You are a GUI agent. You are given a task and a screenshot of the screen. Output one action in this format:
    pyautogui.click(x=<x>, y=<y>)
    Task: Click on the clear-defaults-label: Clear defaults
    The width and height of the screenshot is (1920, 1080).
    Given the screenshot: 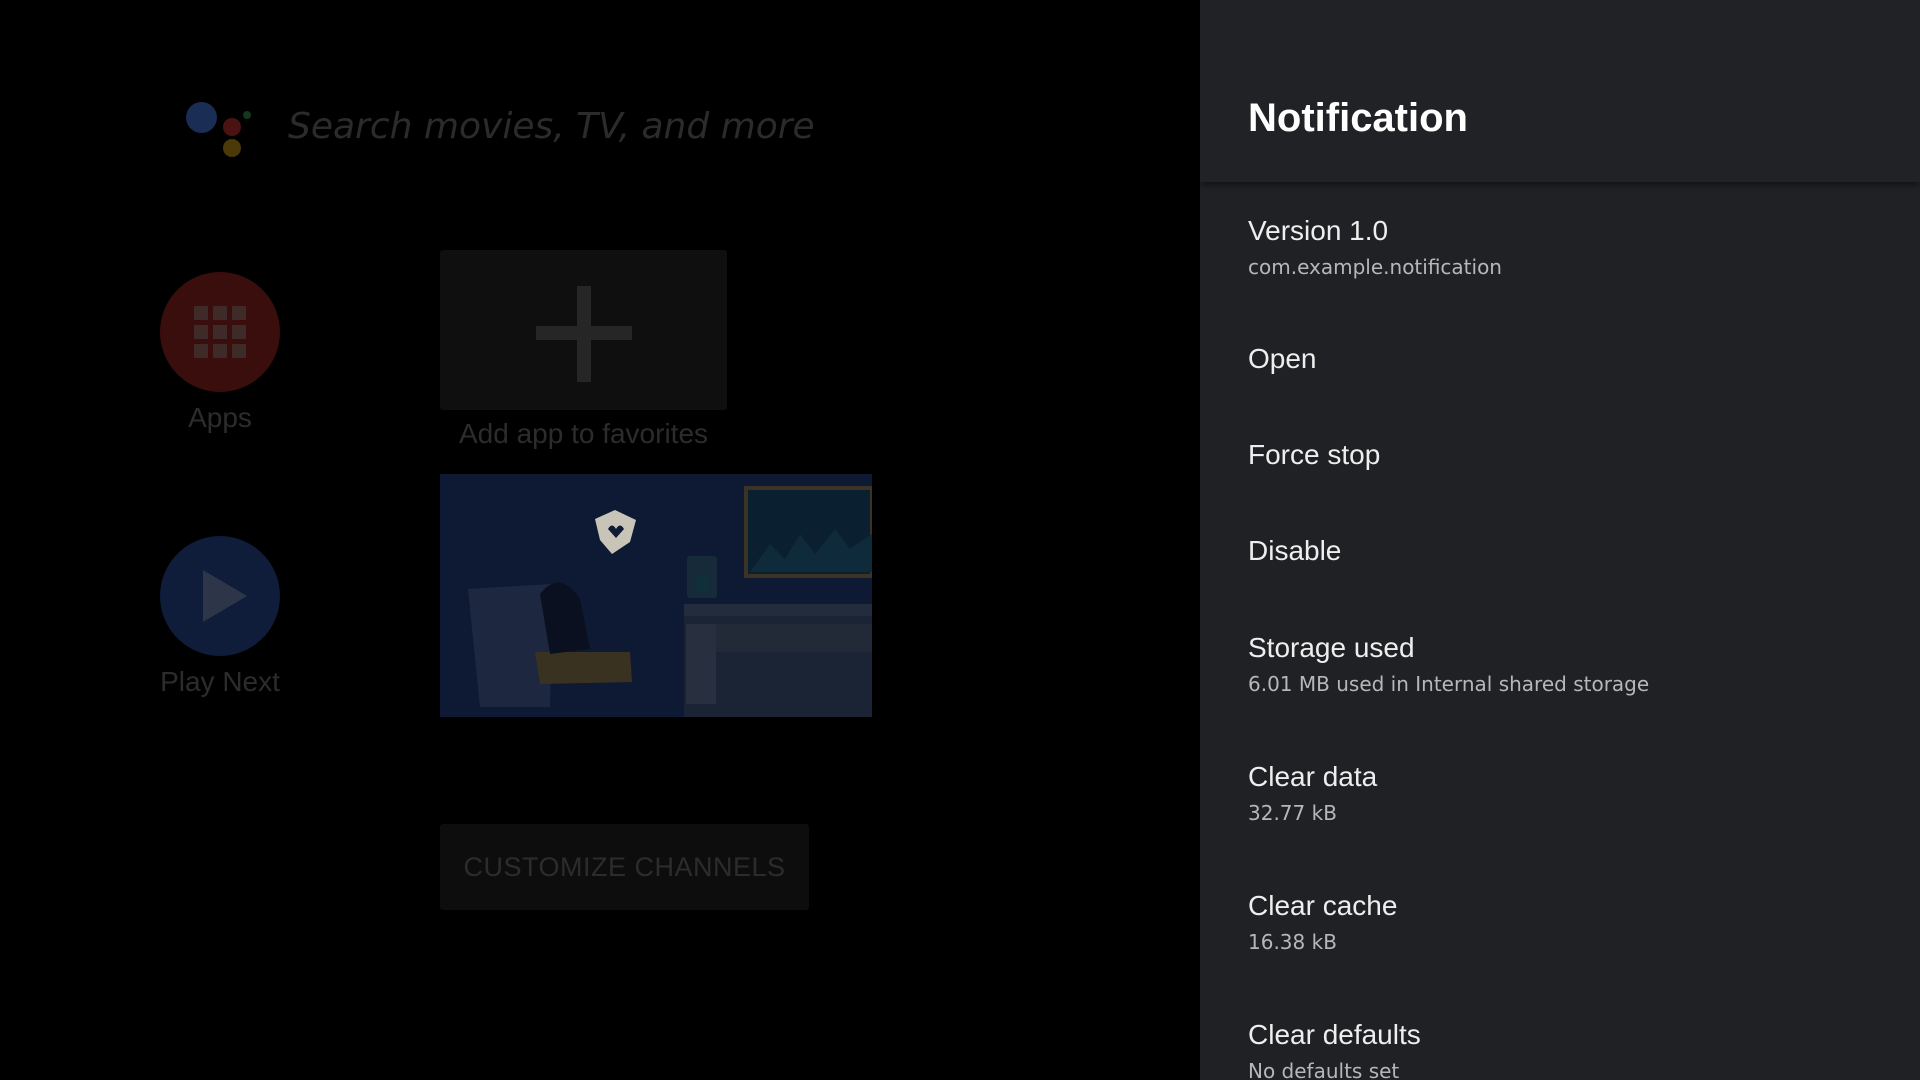 What is the action you would take?
    pyautogui.click(x=1334, y=1034)
    